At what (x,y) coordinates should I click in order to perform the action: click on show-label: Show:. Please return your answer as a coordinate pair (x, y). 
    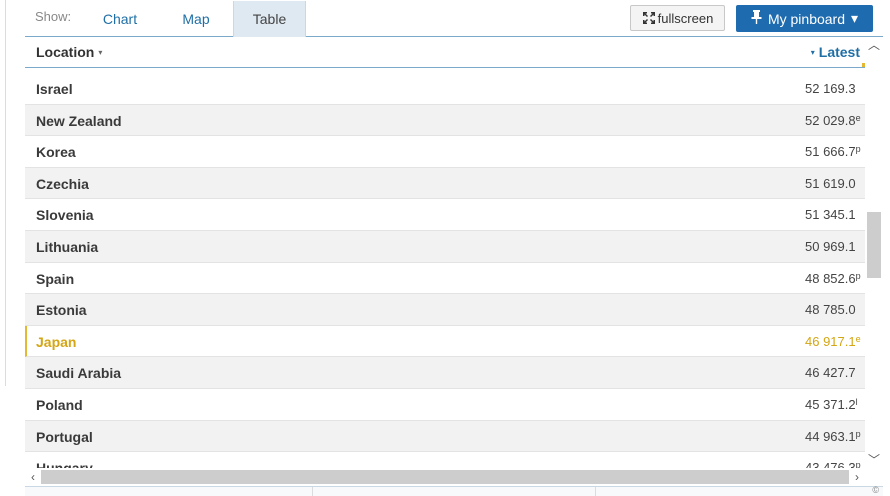
    Looking at the image, I should click on (53, 16).